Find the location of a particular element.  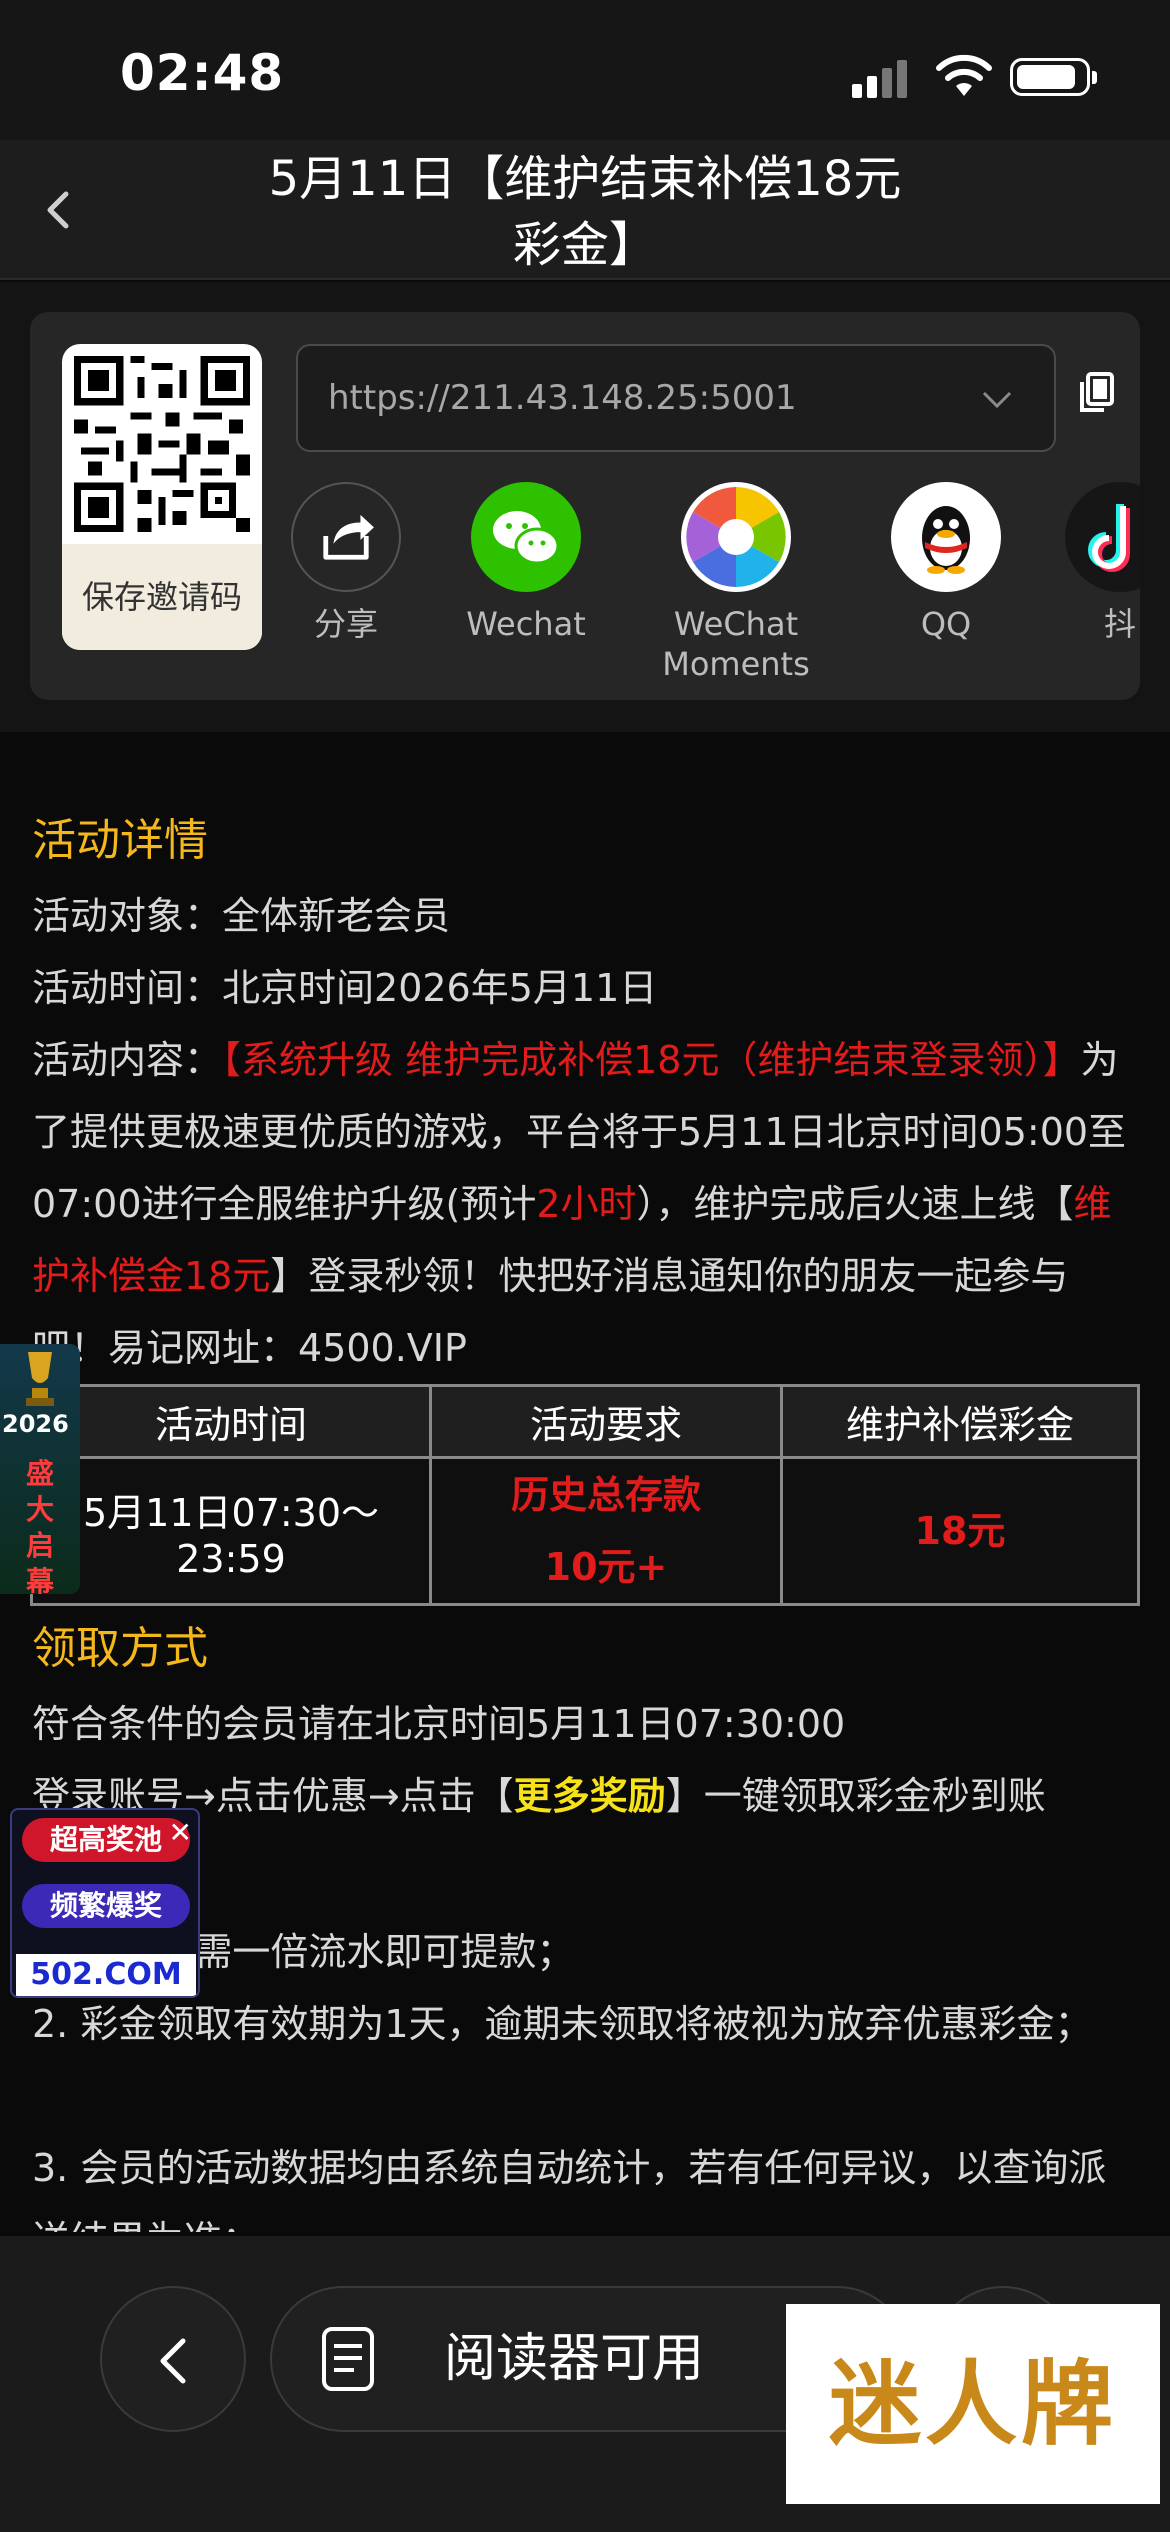

url-value: https://211.43.148.25:5001 is located at coordinates (562, 398).